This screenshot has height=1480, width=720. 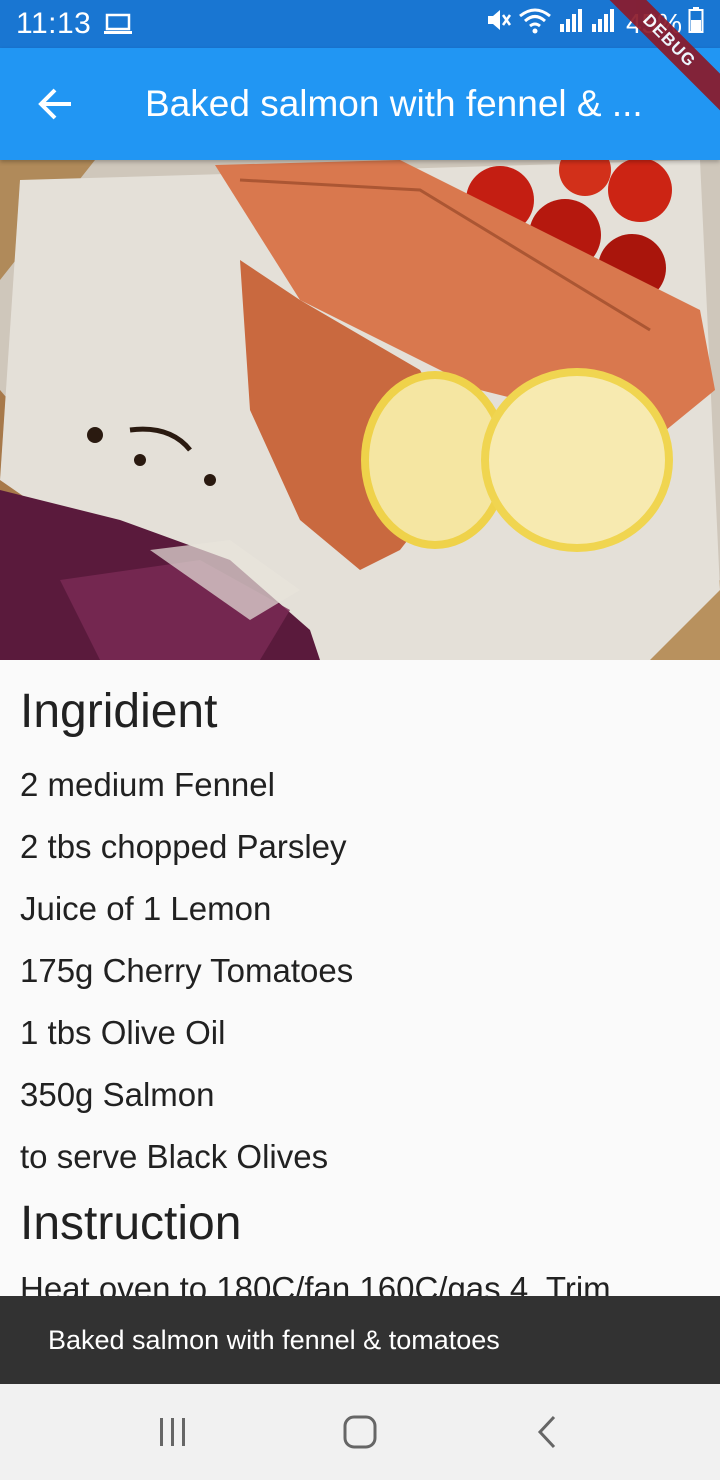 What do you see at coordinates (535, 24) in the screenshot?
I see `wifi-icon` at bounding box center [535, 24].